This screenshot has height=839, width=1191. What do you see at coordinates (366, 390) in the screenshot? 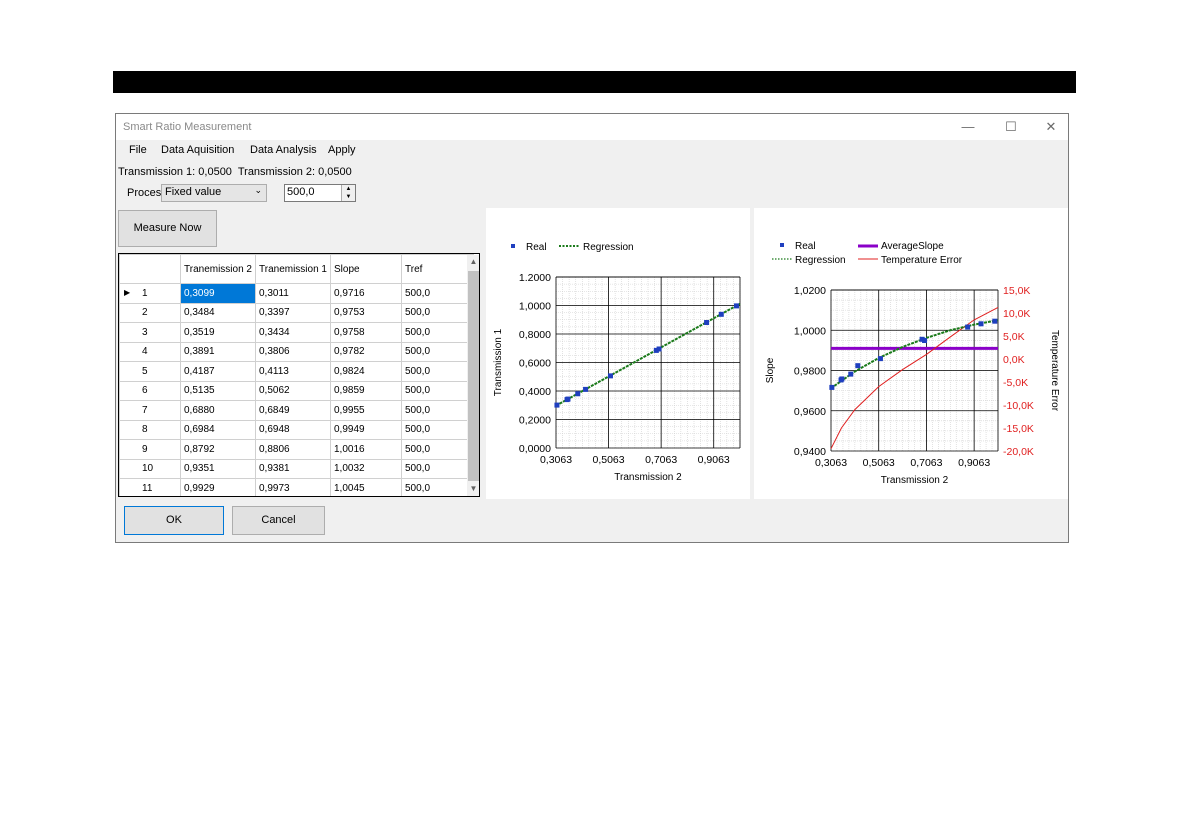
I see `grid-cell: 0,9859` at bounding box center [366, 390].